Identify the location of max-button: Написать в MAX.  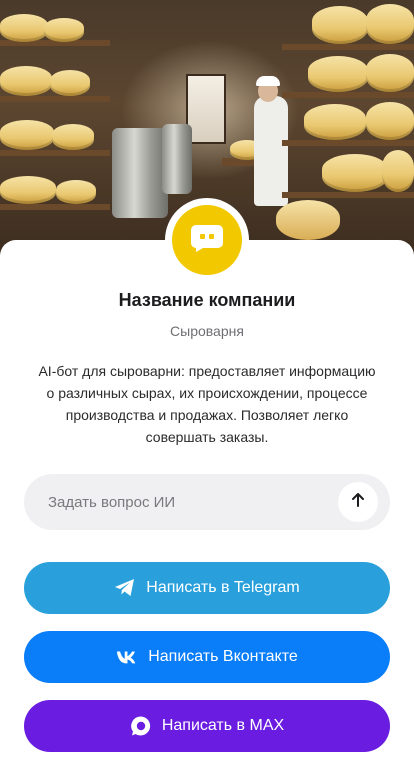
(207, 726).